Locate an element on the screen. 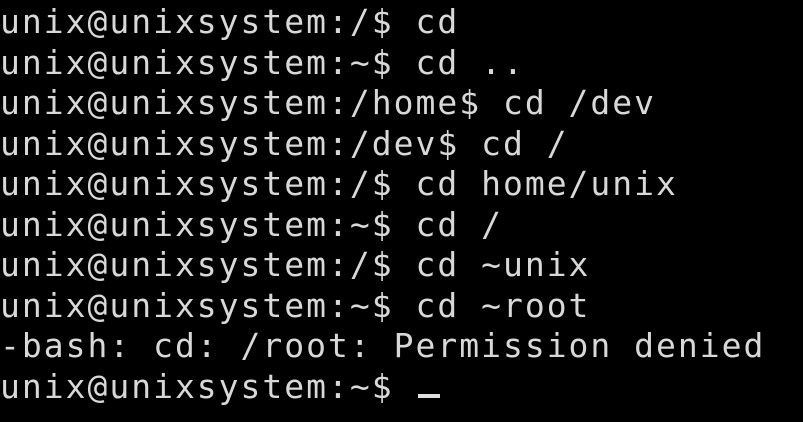 The height and width of the screenshot is (422, 803). terminal-error-line: -bash: cd: /root: Permission denied is located at coordinates (383, 345).